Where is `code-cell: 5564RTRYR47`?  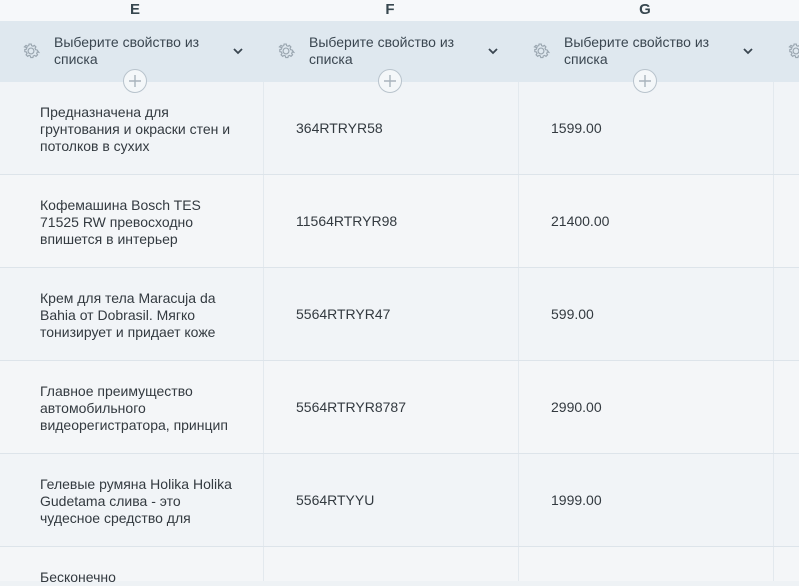 code-cell: 5564RTRYR47 is located at coordinates (390, 314).